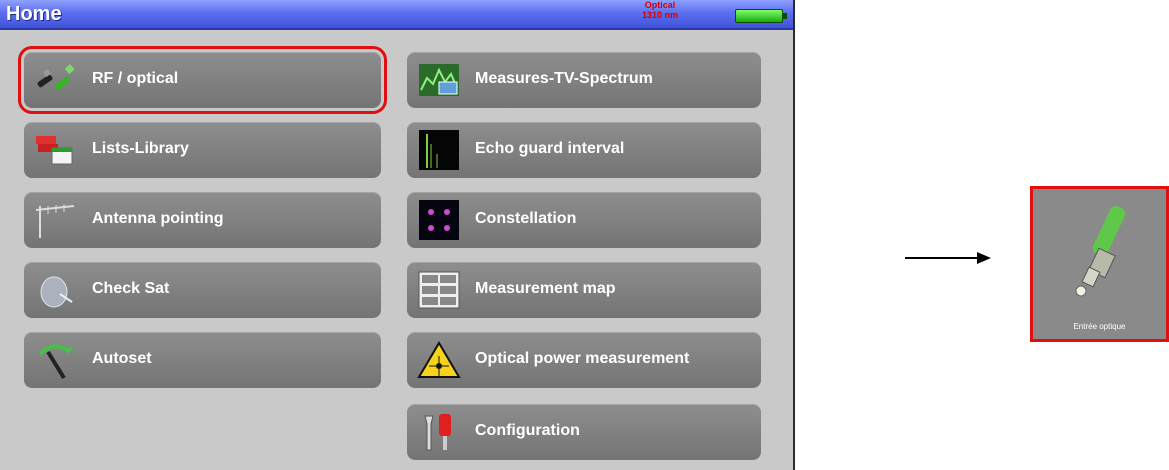 The image size is (1169, 470). I want to click on rf-optical-label: RF / optical, so click(135, 78).